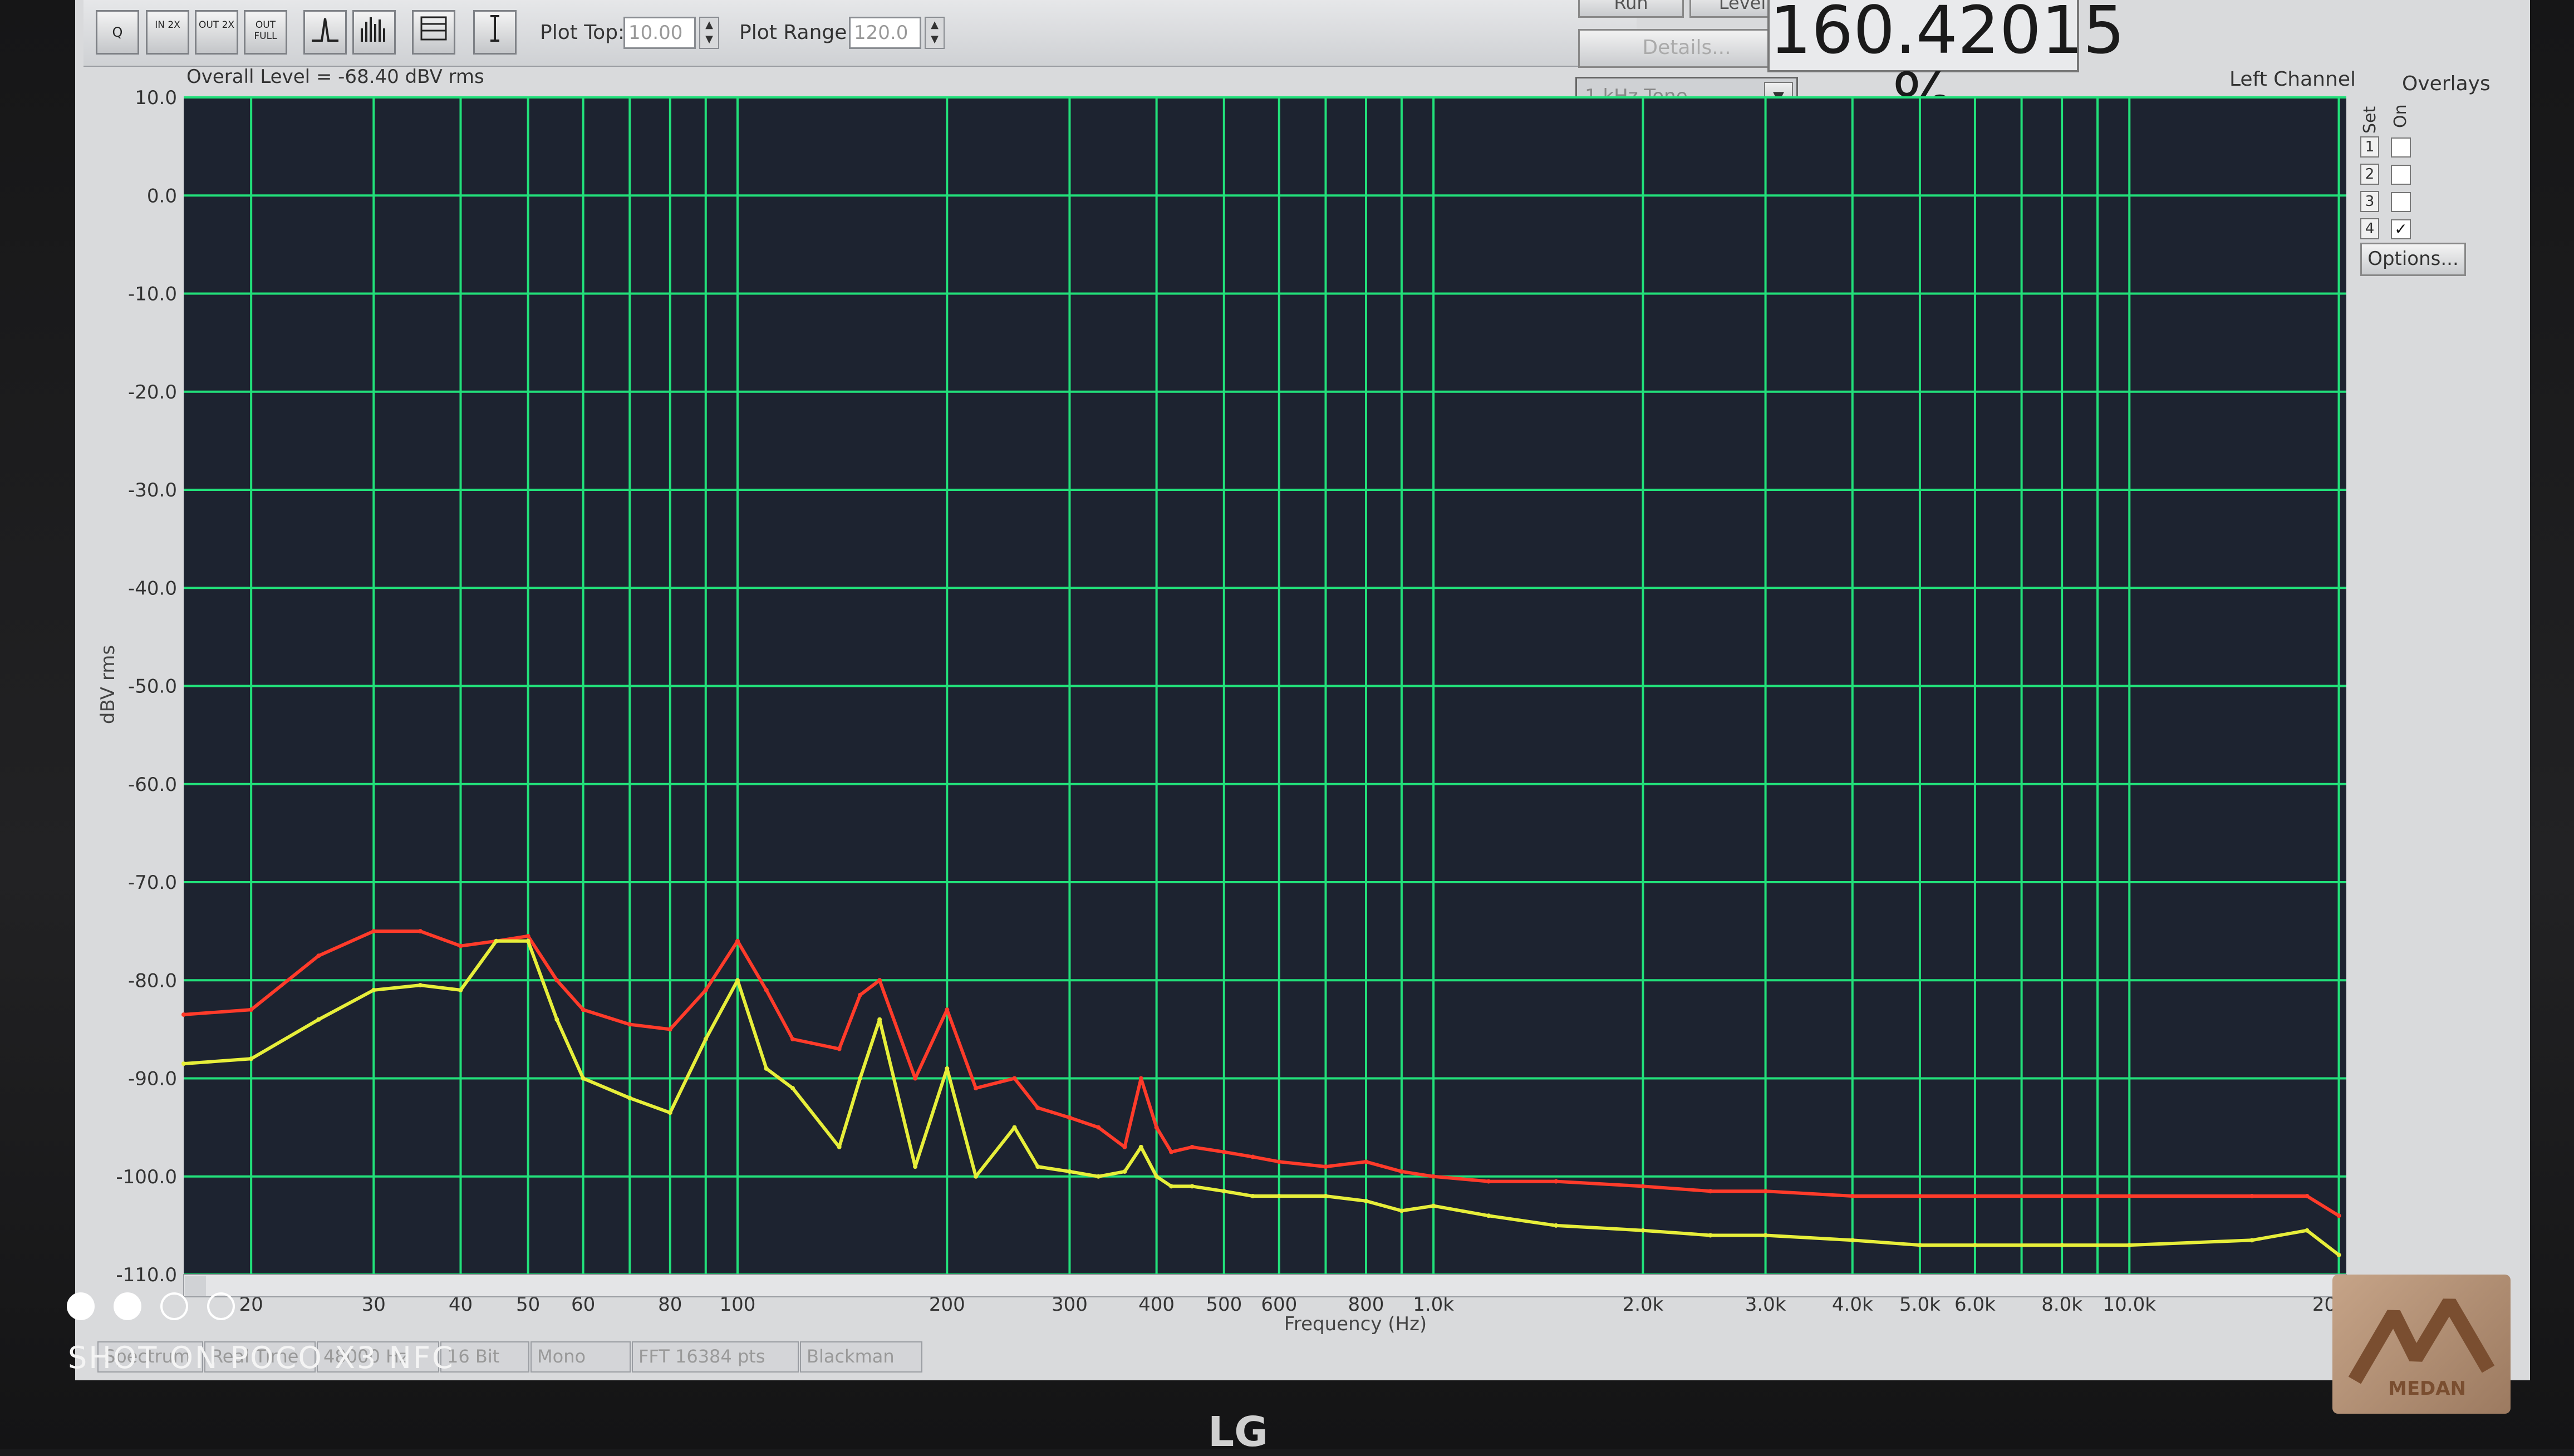 This screenshot has width=2574, height=1456. Describe the element at coordinates (2369, 147) in the screenshot. I see `overlay-set-1: 1` at that location.